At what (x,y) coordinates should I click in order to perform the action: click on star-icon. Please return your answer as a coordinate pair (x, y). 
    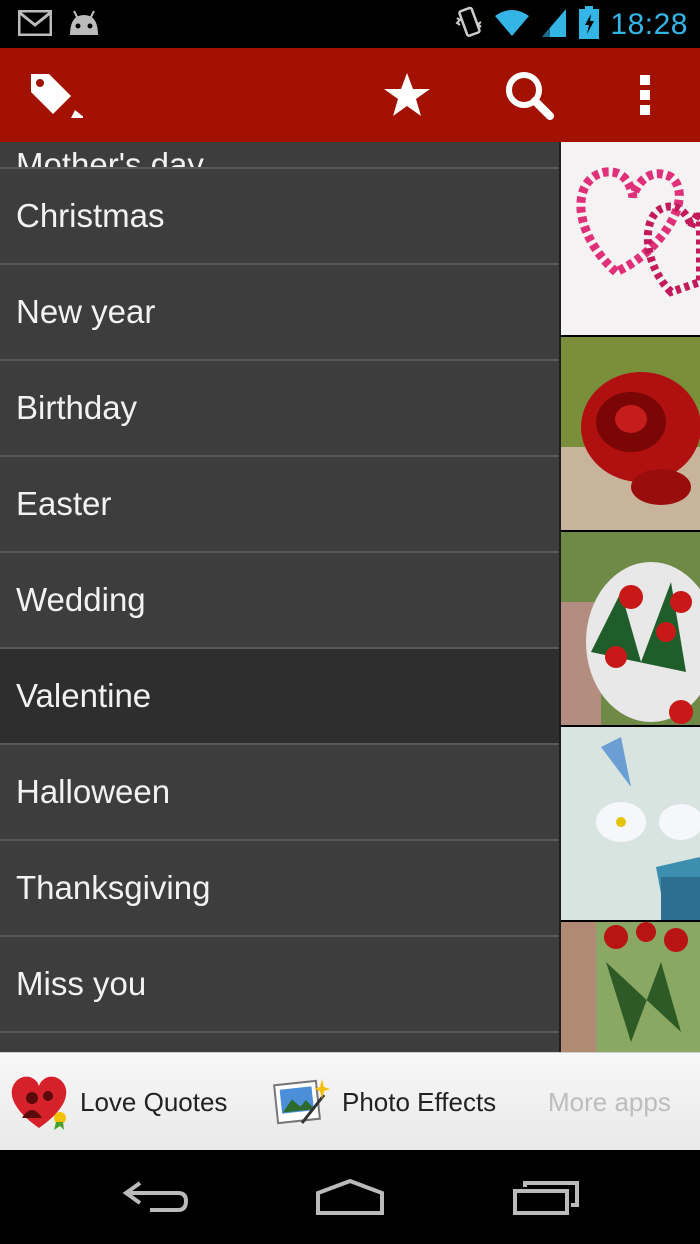
    Looking at the image, I should click on (407, 95).